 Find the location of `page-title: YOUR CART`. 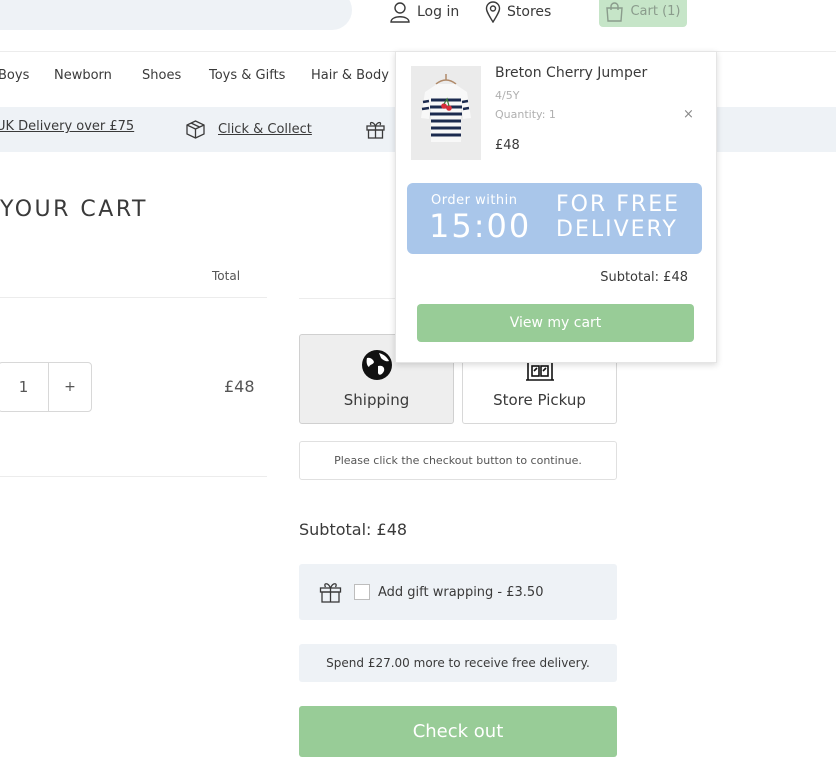

page-title: YOUR CART is located at coordinates (74, 209).